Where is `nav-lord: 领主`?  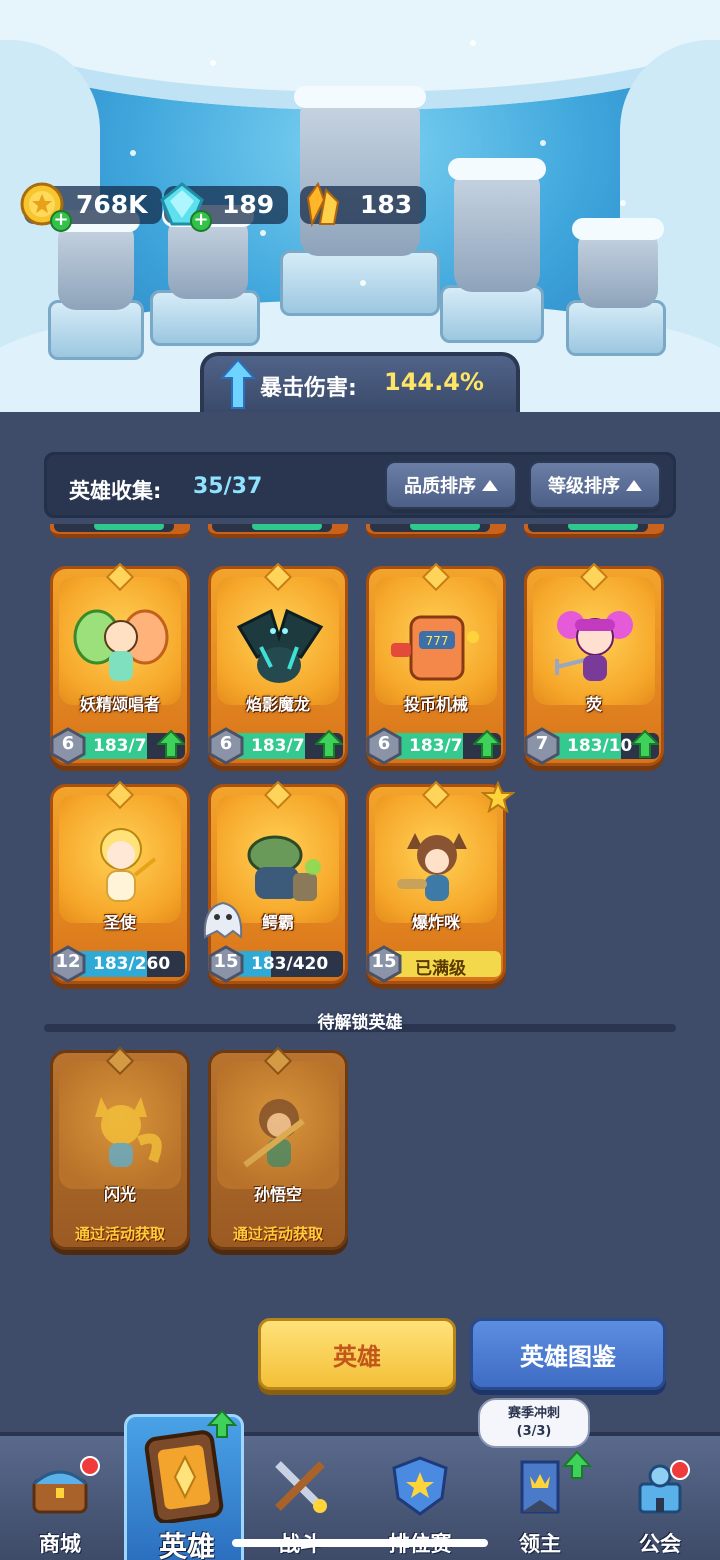
nav-lord: 领主 is located at coordinates (540, 1498).